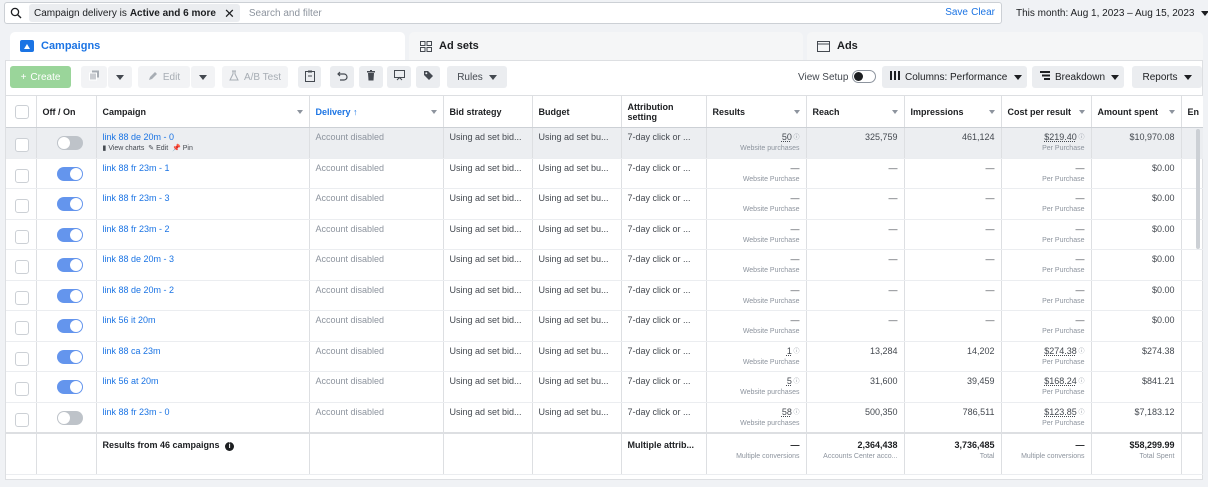  I want to click on vertical-scrollbar, so click(1198, 189).